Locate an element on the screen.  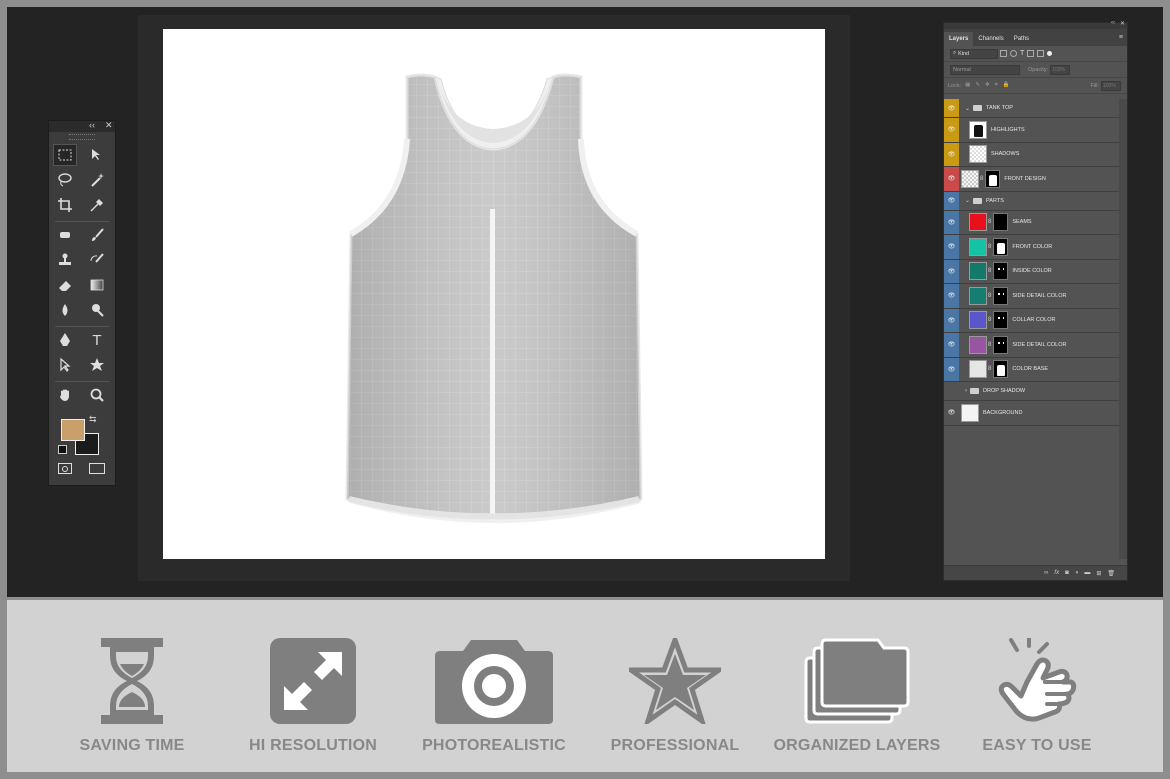
pen-tool-icon is located at coordinates (65, 340).